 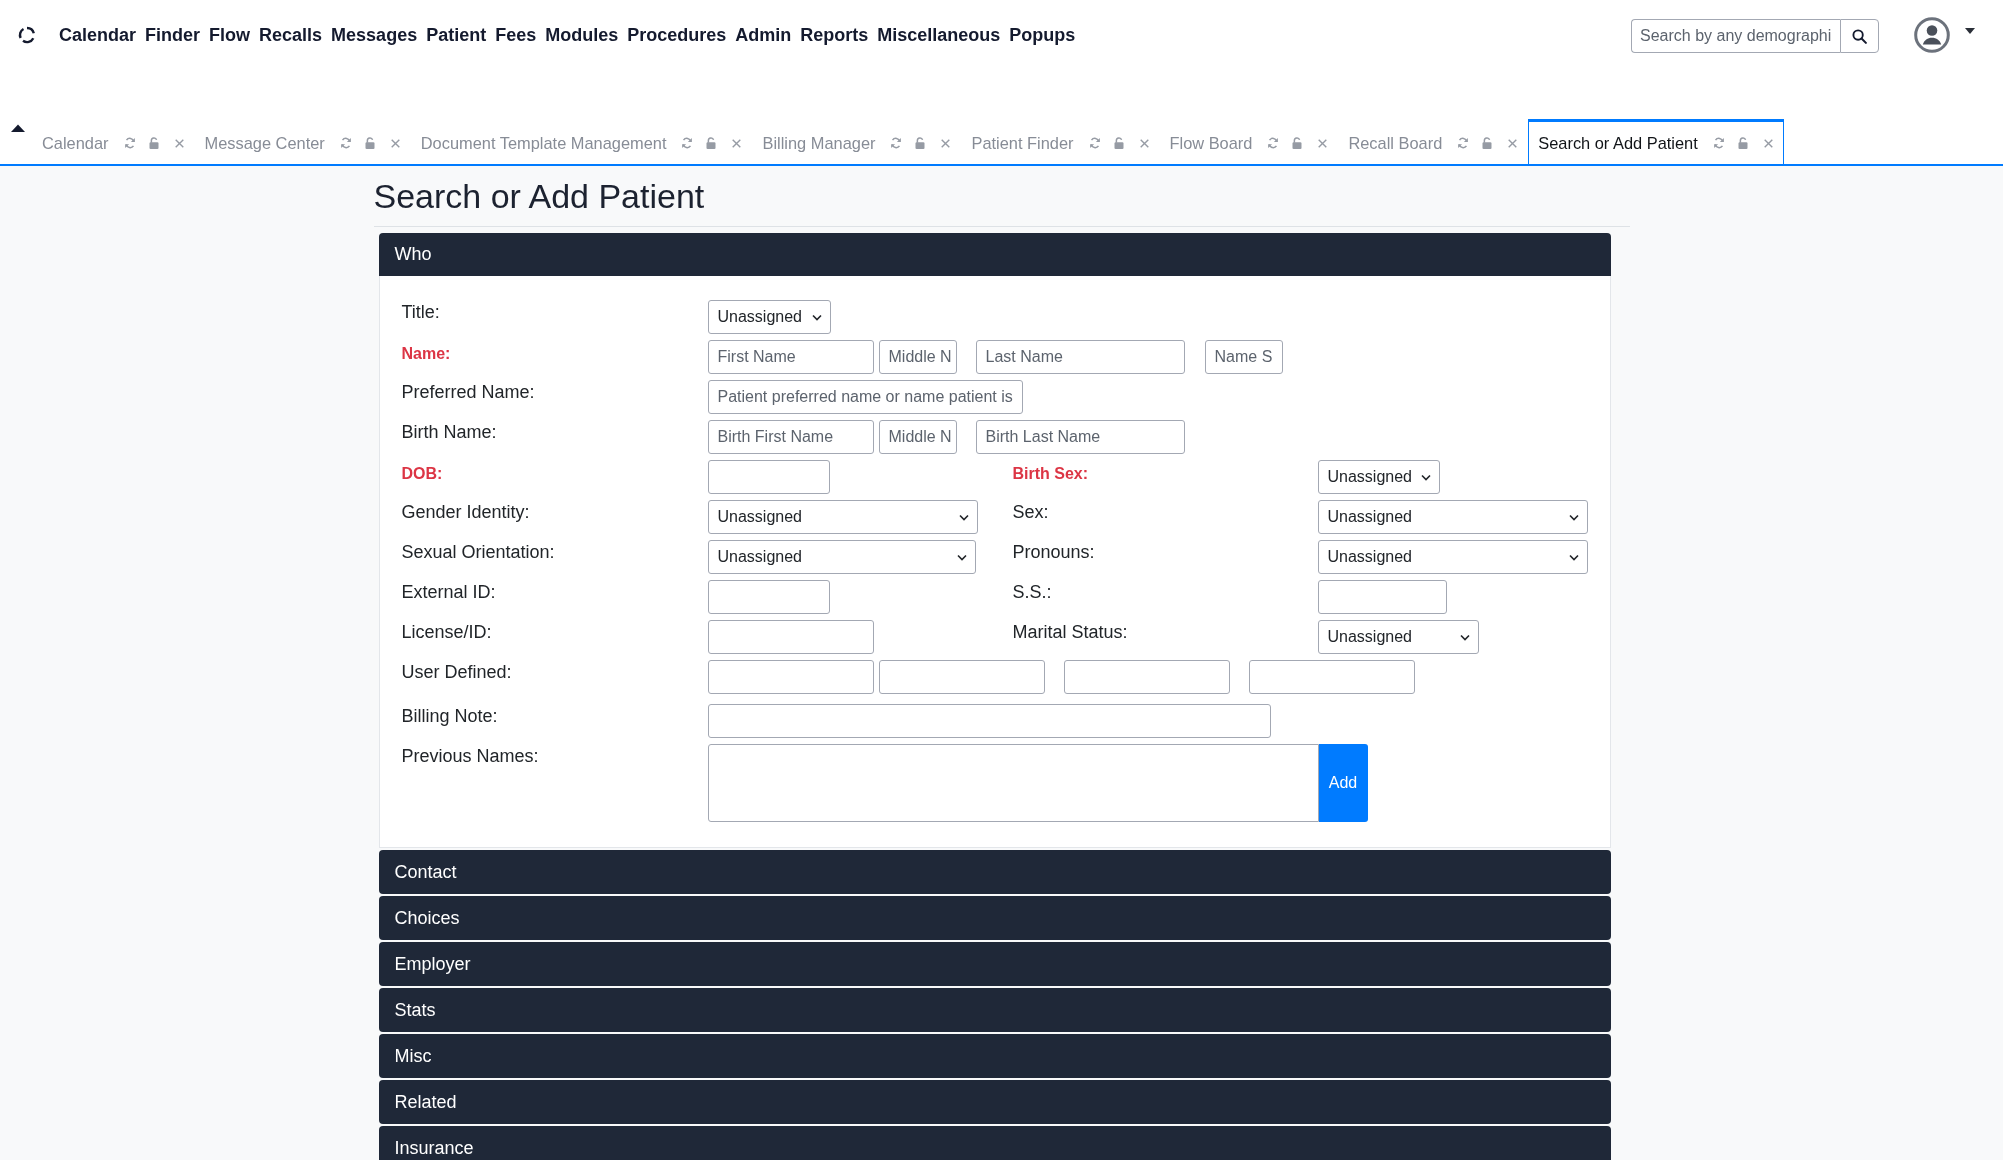 I want to click on field-label: Name:, so click(x=426, y=354).